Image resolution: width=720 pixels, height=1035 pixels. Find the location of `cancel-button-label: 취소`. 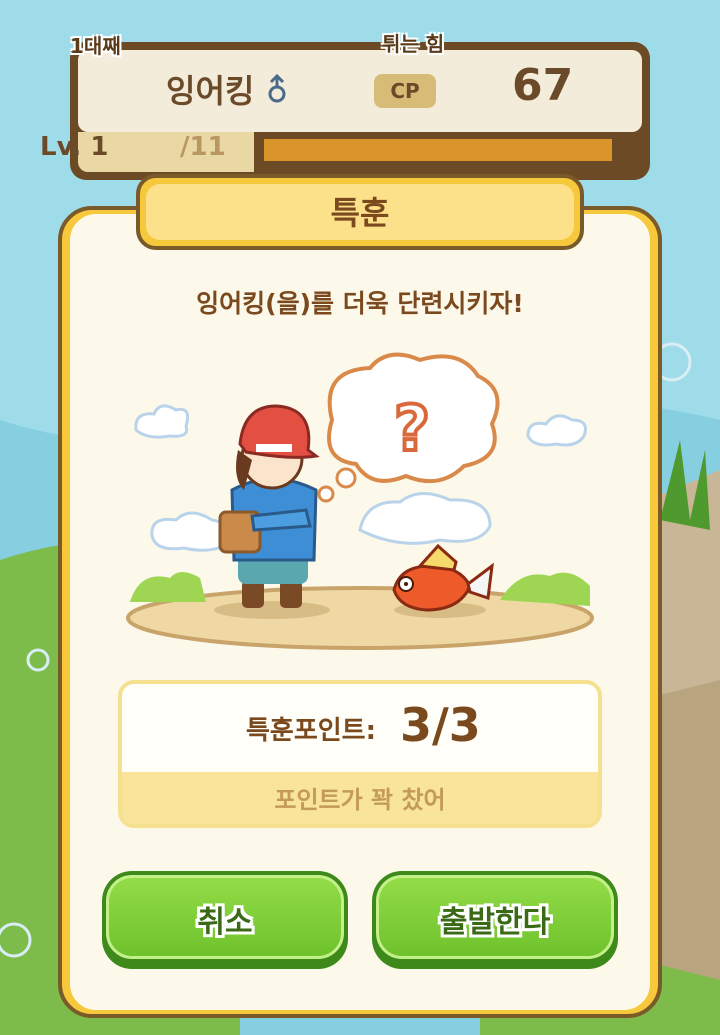

cancel-button-label: 취소 is located at coordinates (225, 922).